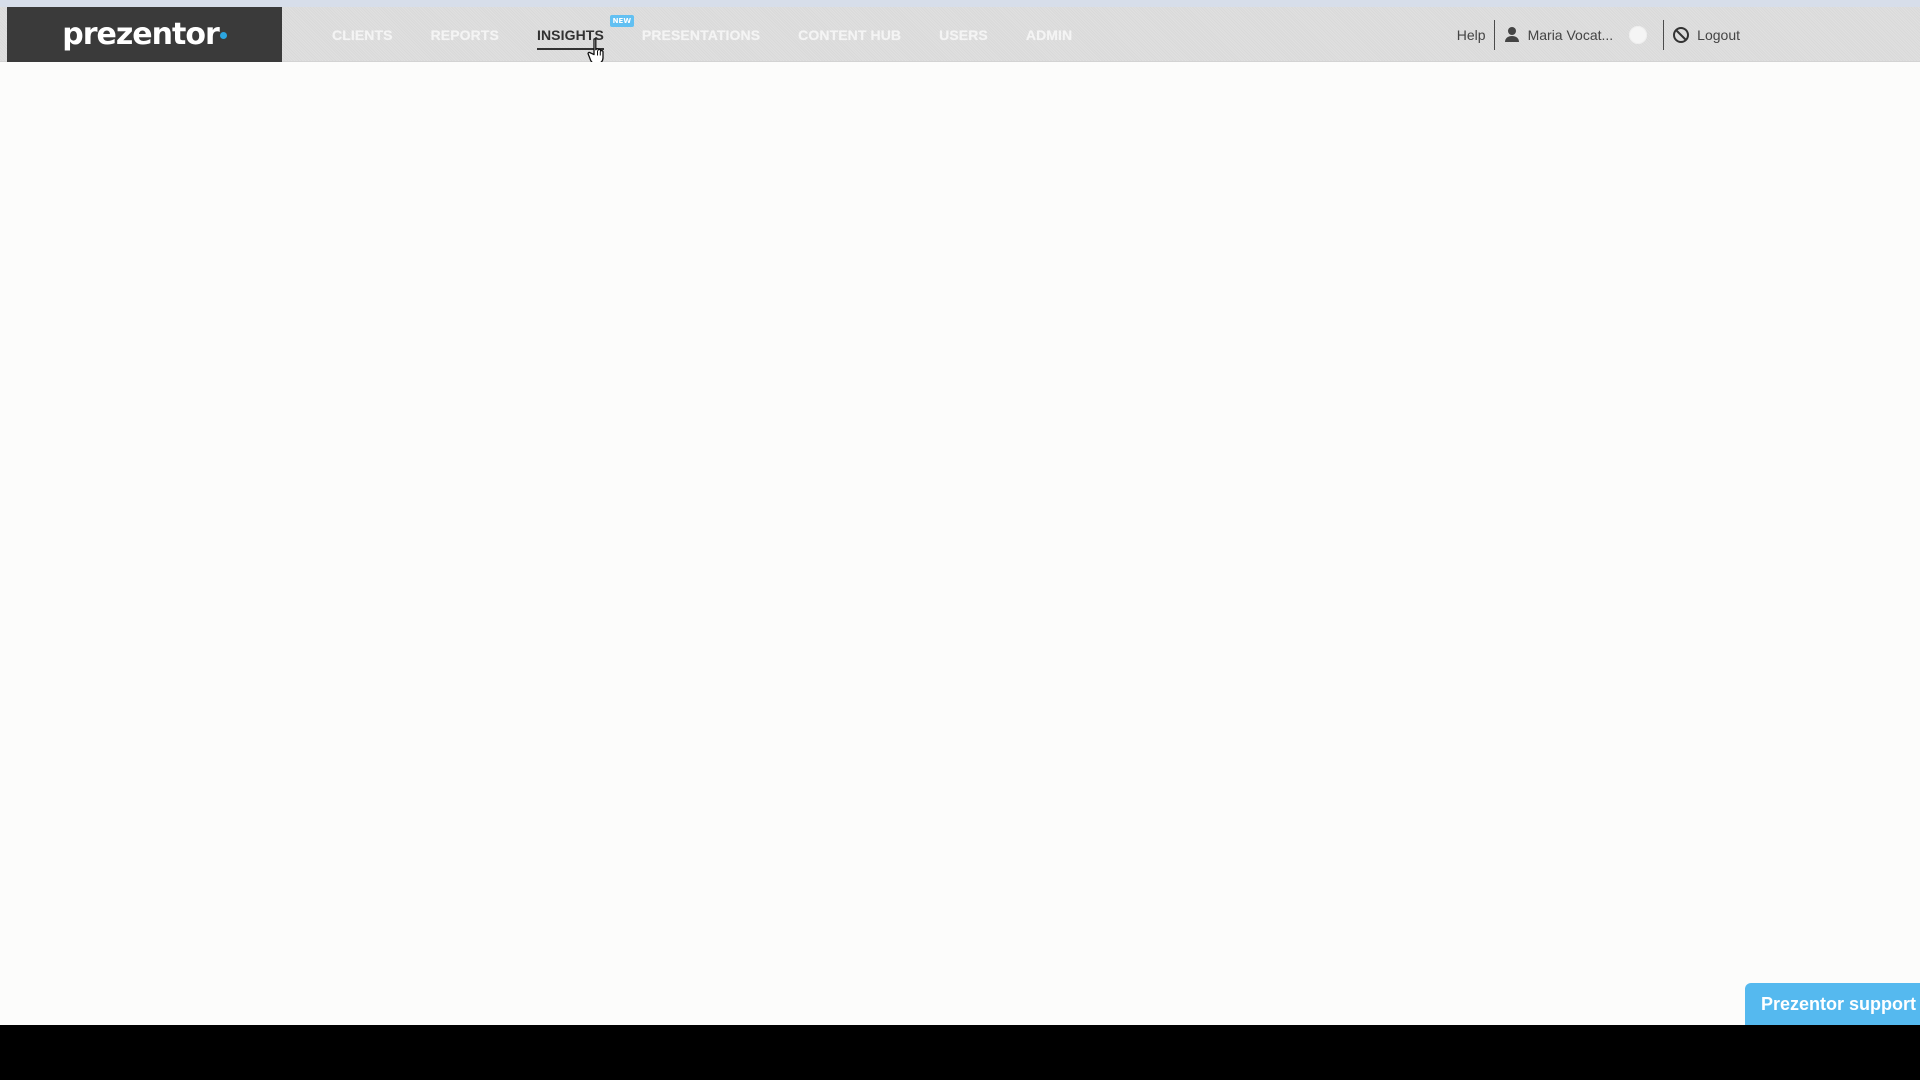  Describe the element at coordinates (1512, 35) in the screenshot. I see `user-icon` at that location.